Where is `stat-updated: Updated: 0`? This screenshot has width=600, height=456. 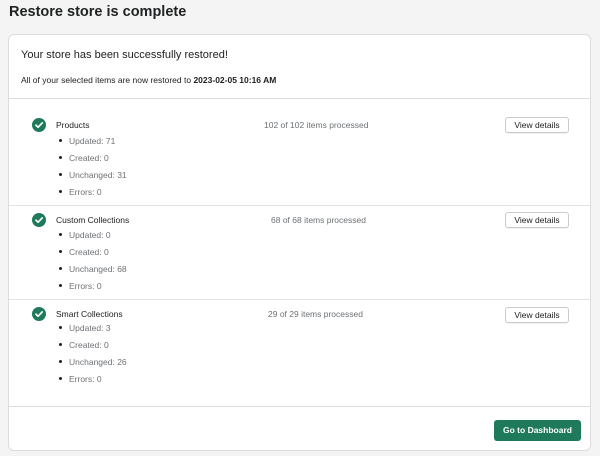 stat-updated: Updated: 0 is located at coordinates (92, 237).